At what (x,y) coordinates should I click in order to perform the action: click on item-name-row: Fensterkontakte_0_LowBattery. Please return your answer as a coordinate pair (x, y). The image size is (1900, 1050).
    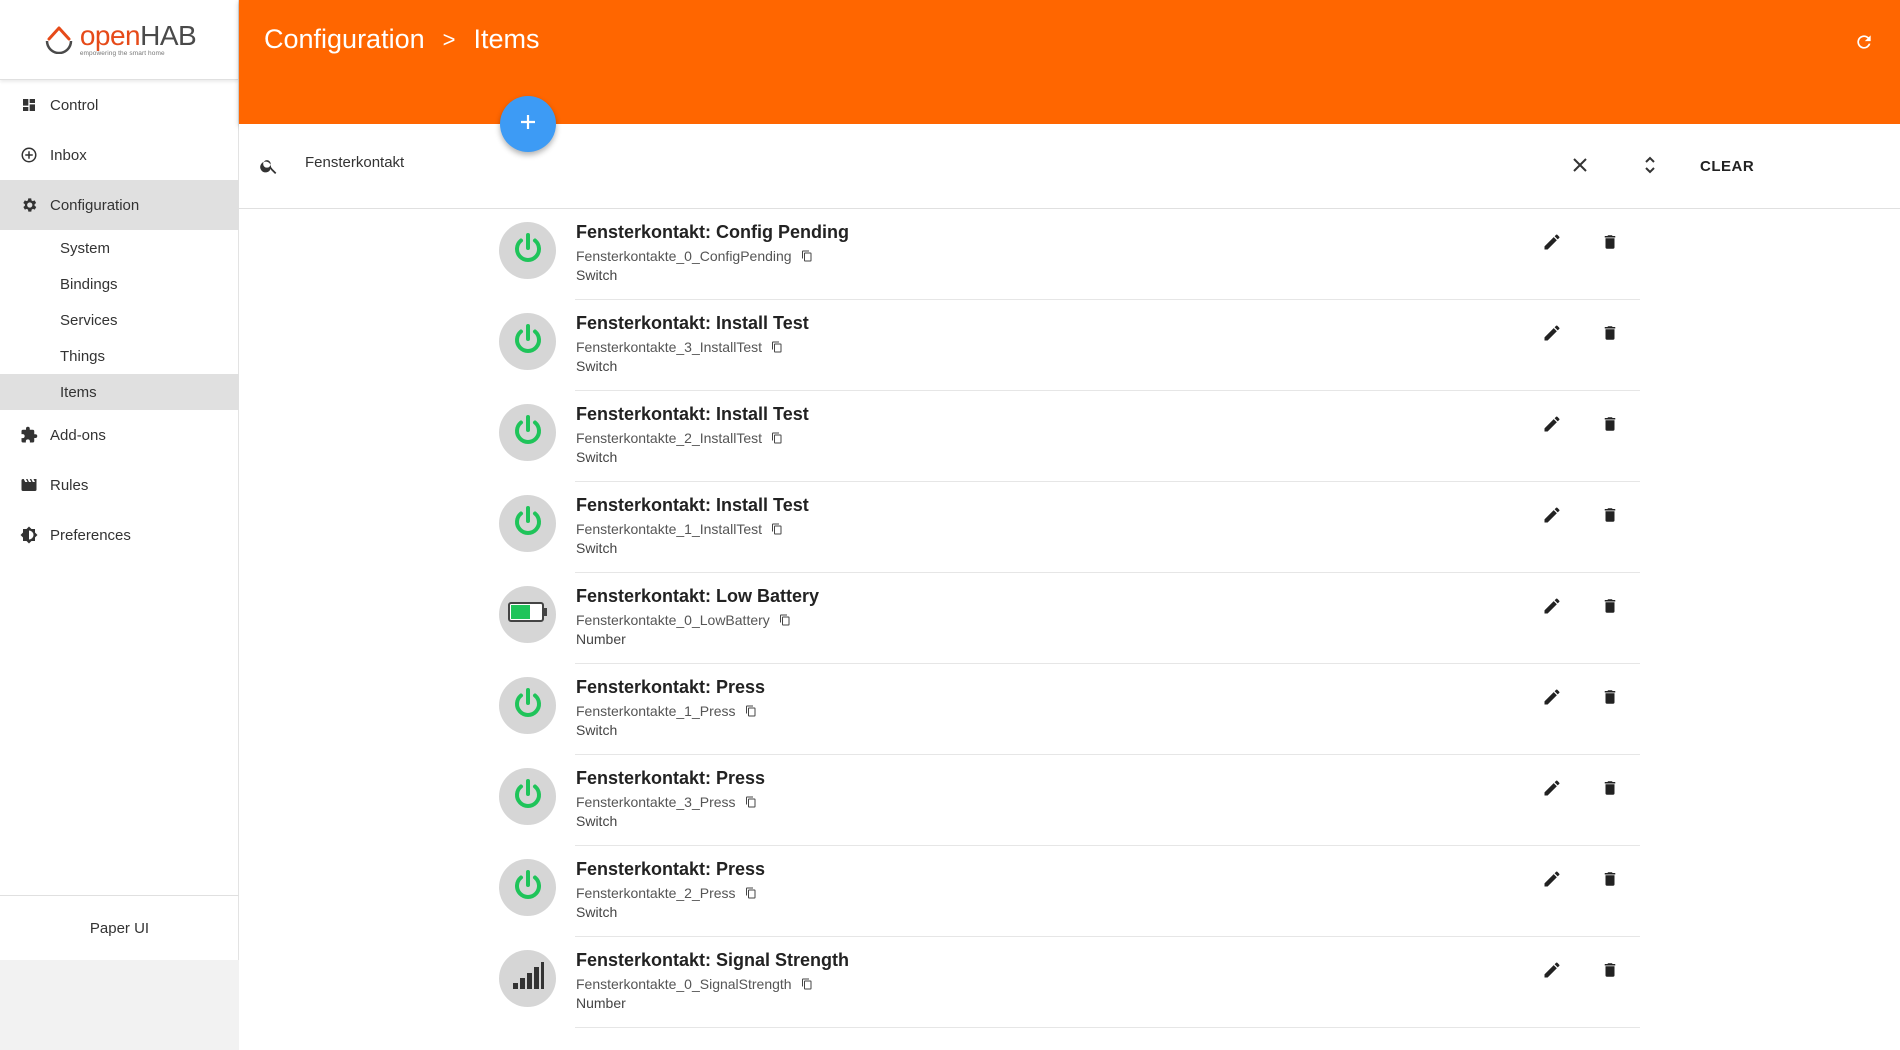
    Looking at the image, I should click on (697, 620).